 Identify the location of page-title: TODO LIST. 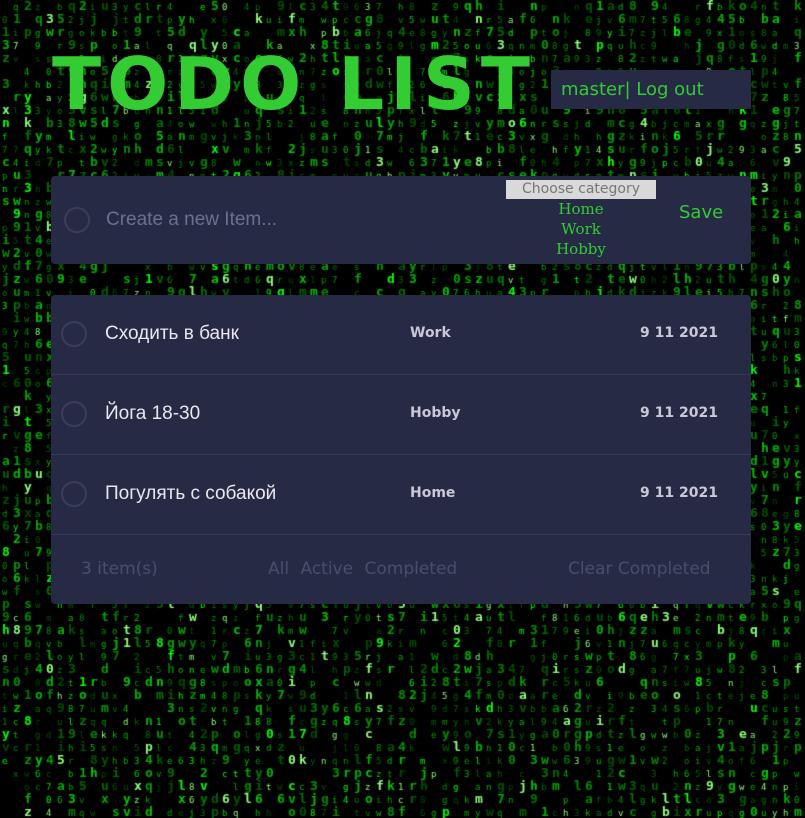
(294, 84).